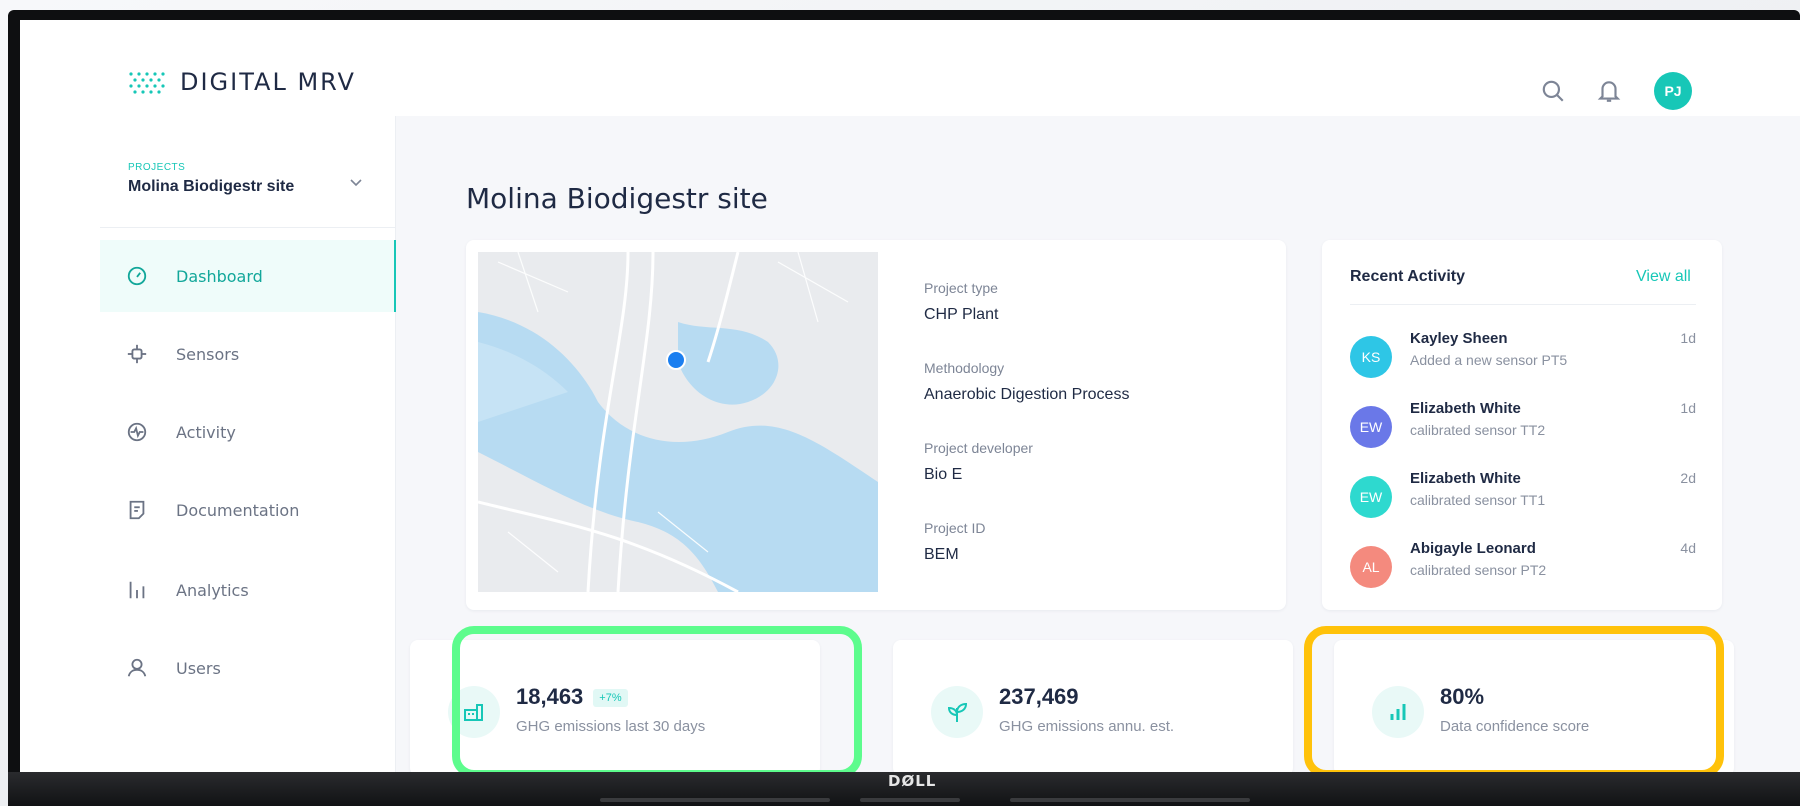 The image size is (1800, 806). I want to click on stat-card-emissions-annual: 237,469 GHG emissions annu. est., so click(1093, 706).